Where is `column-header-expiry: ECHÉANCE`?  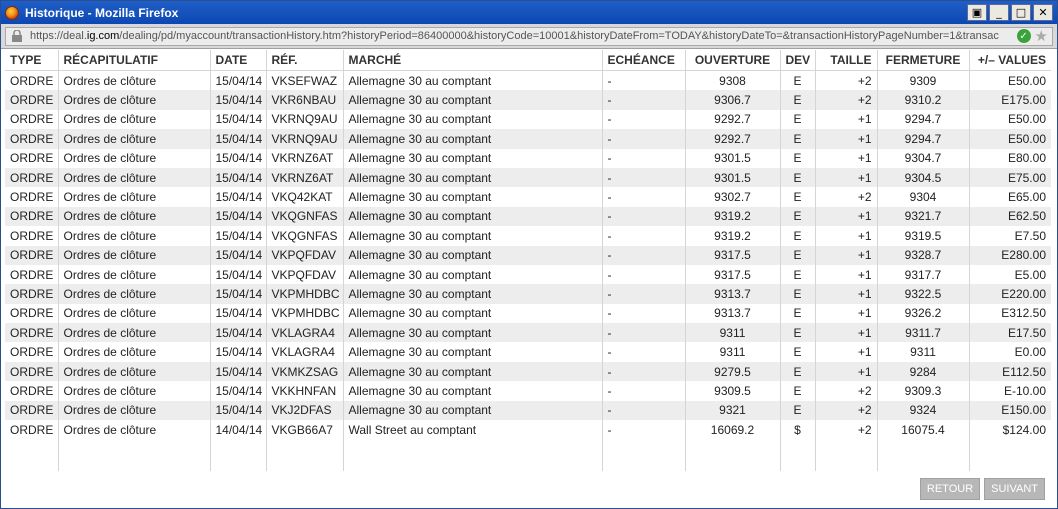 column-header-expiry: ECHÉANCE is located at coordinates (643, 60).